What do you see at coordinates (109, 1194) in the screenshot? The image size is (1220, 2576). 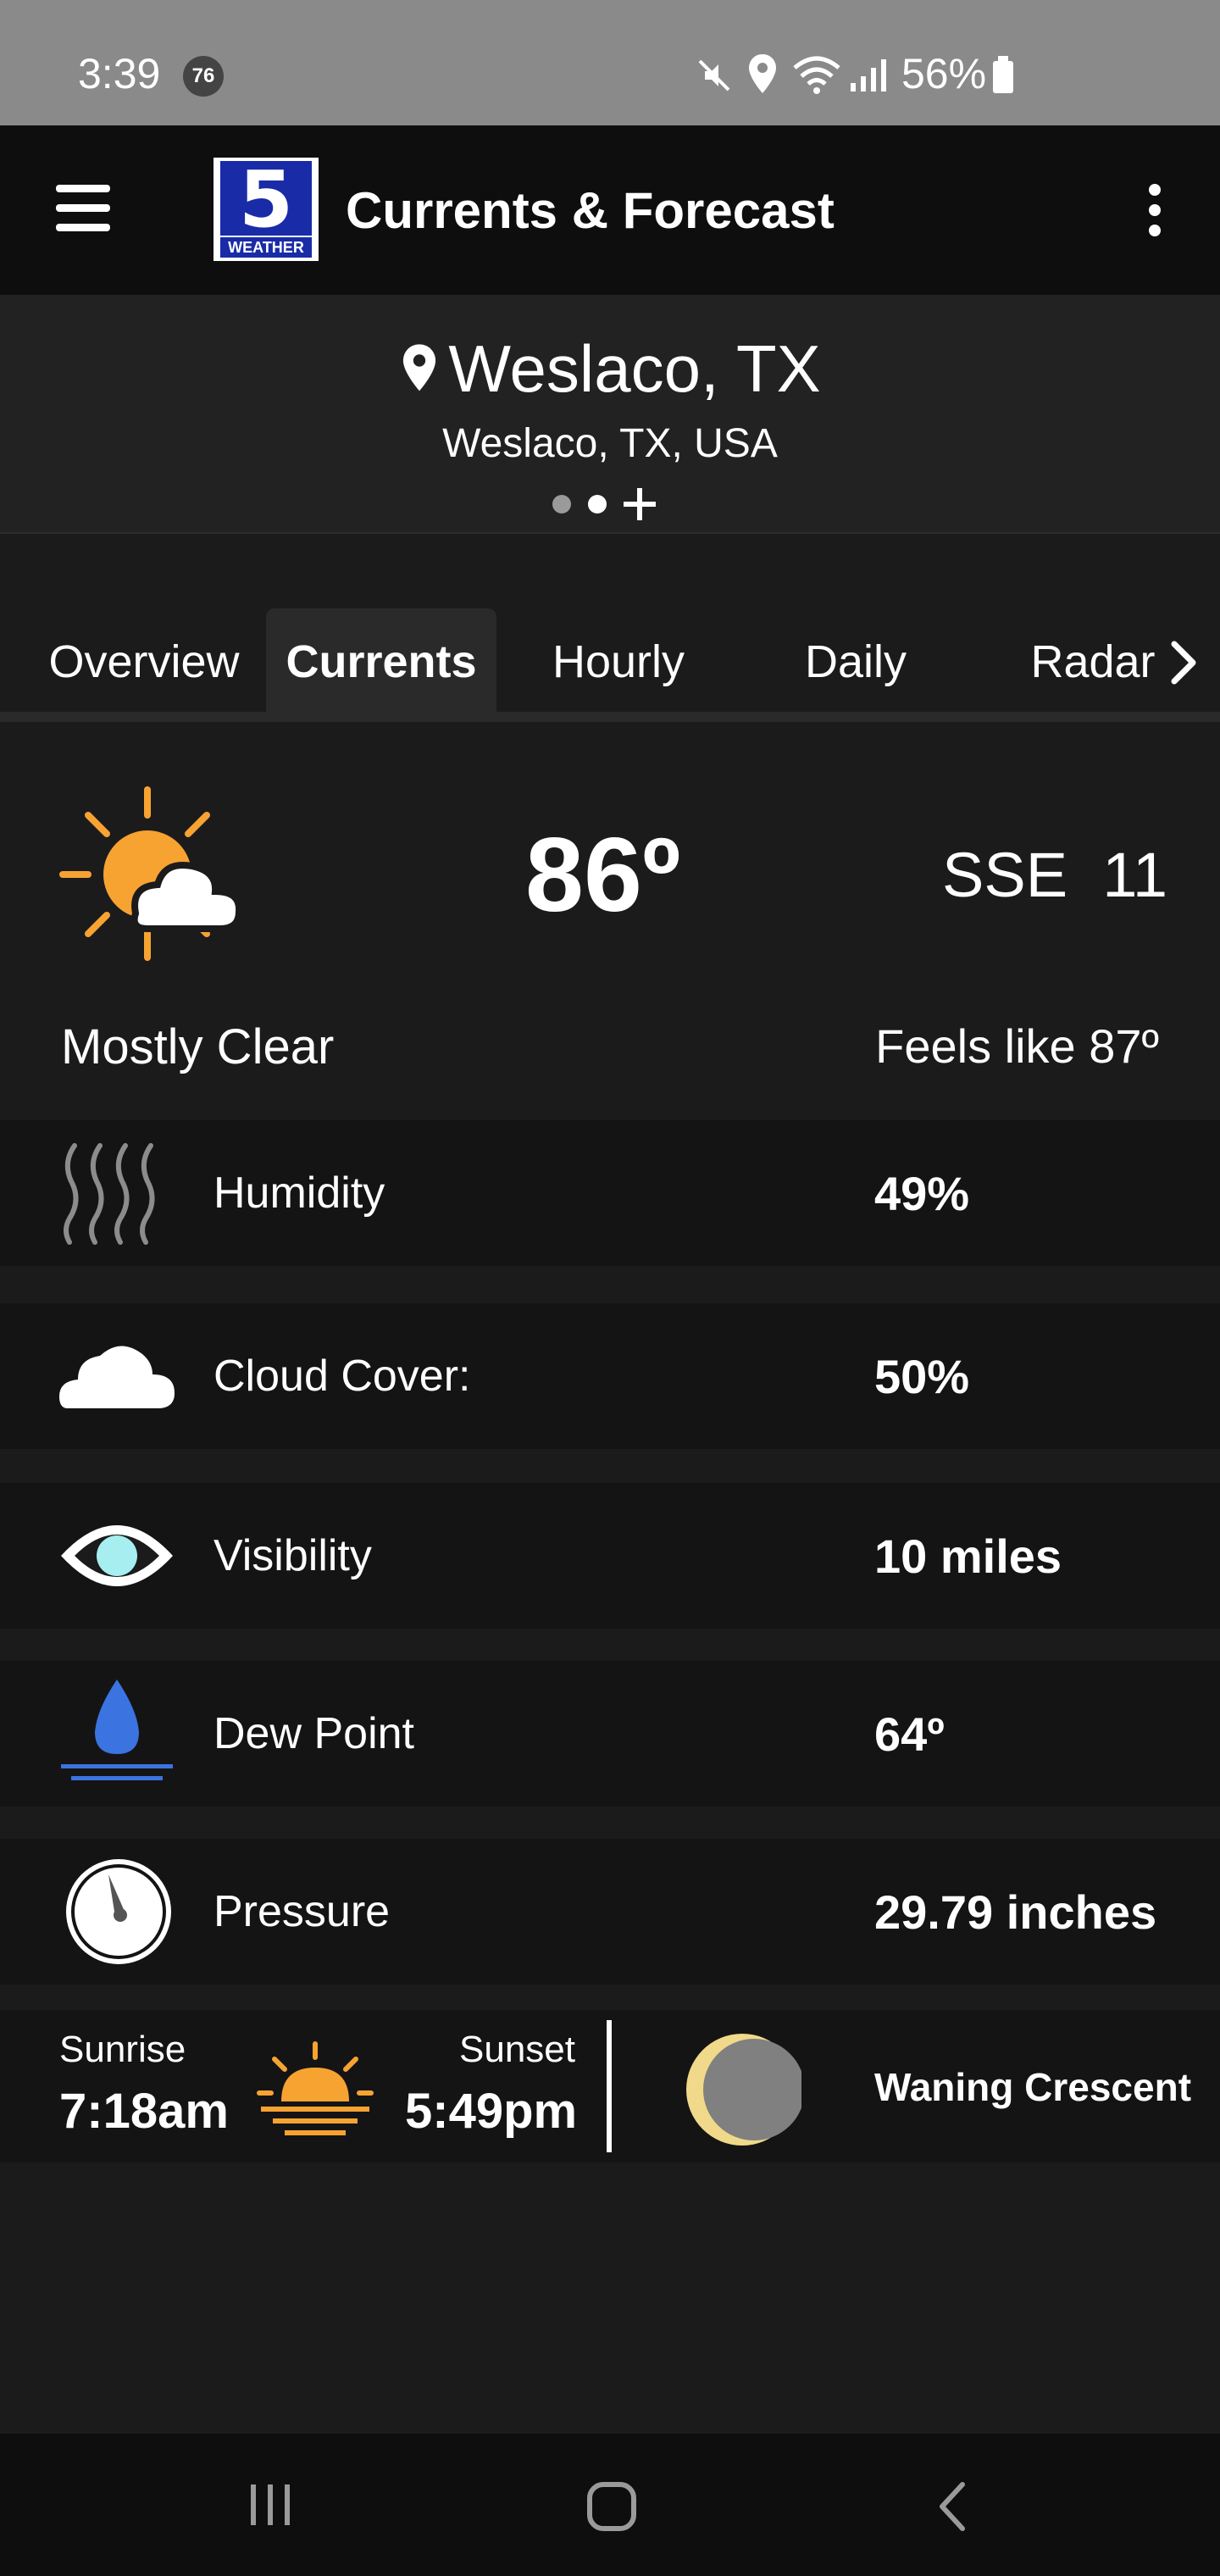 I see `humidity-icon` at bounding box center [109, 1194].